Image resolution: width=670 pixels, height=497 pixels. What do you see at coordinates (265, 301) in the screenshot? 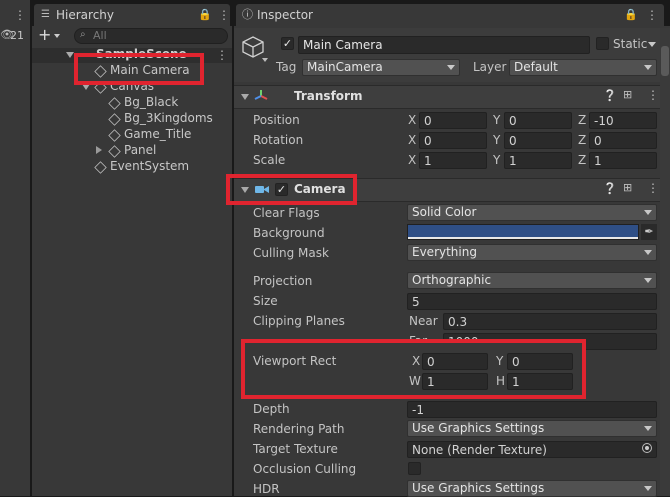
I see `size-label: Size` at bounding box center [265, 301].